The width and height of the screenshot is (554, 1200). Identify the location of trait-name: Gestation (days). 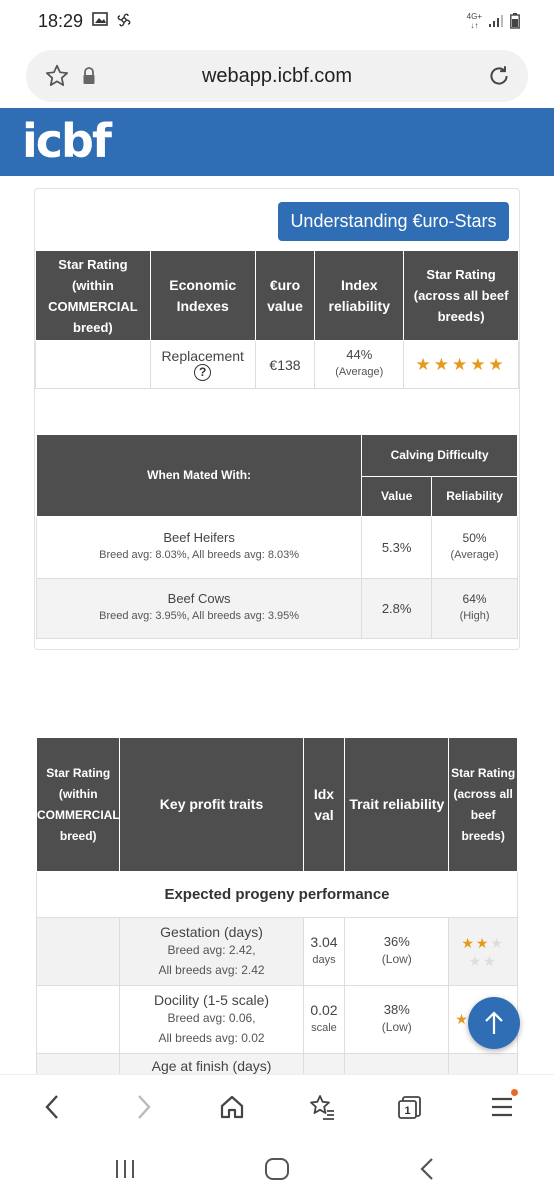
(211, 931).